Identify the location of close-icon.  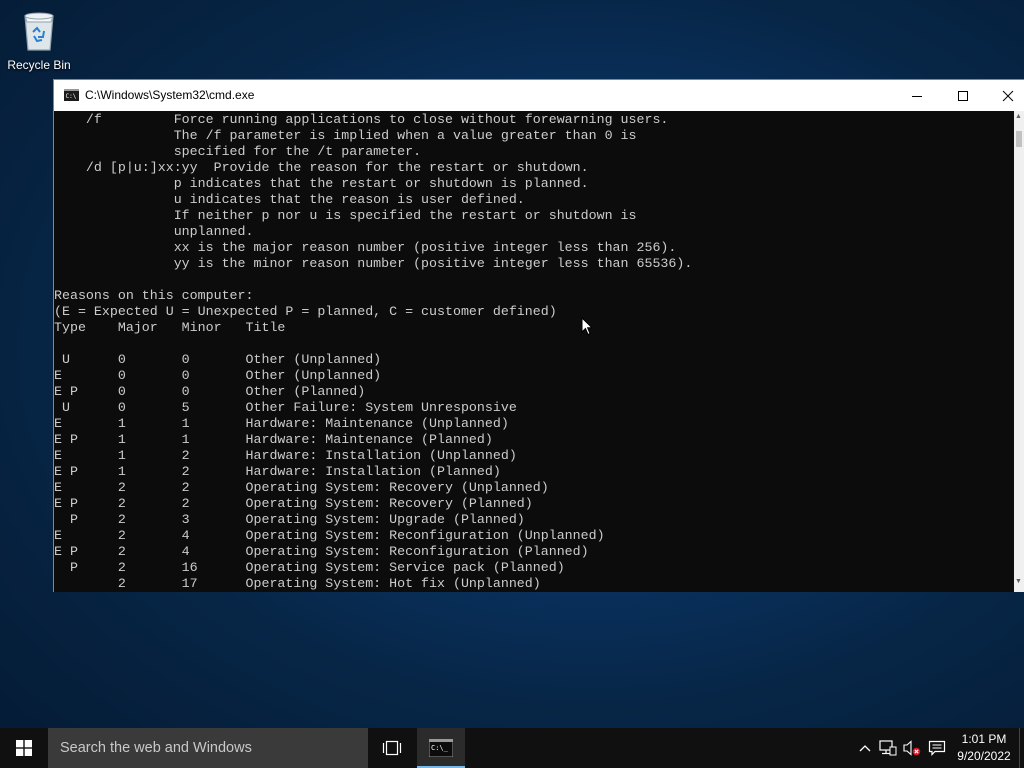
(1008, 95).